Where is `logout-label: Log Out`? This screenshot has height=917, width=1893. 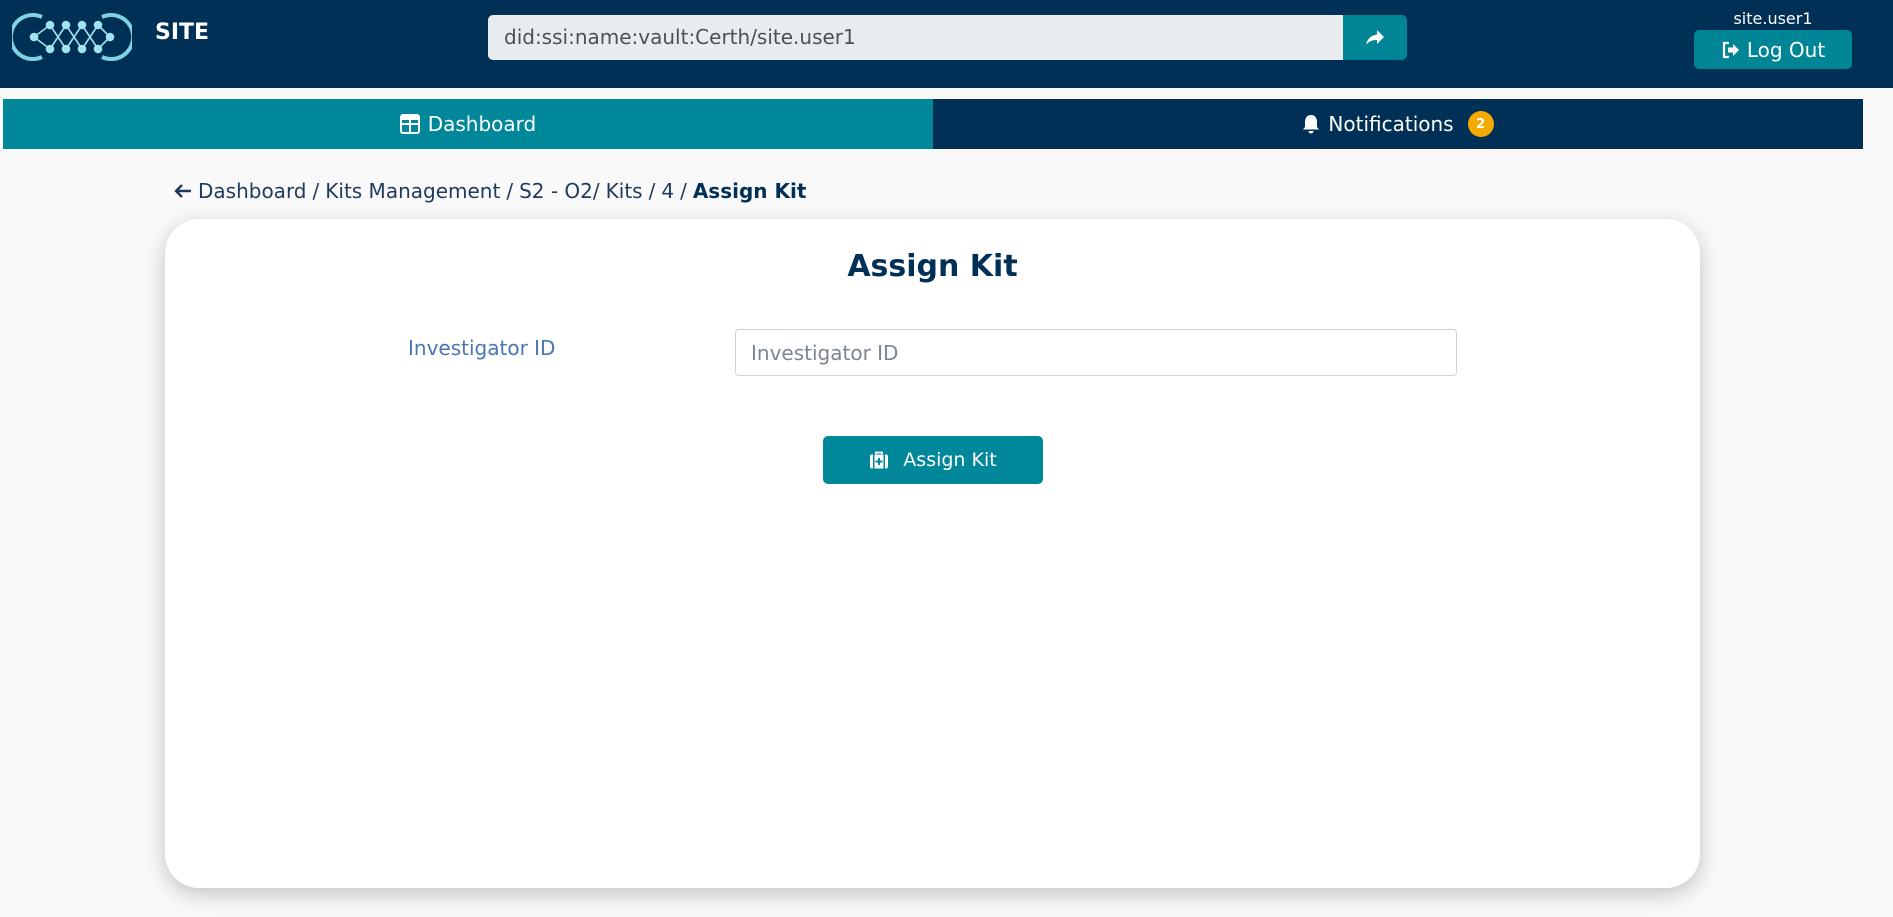 logout-label: Log Out is located at coordinates (1786, 49).